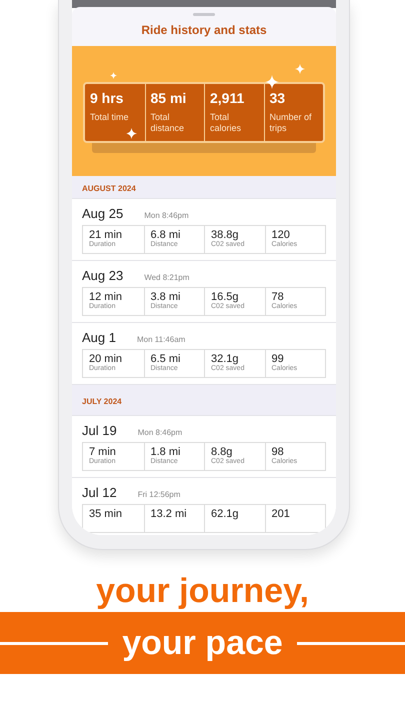 The height and width of the screenshot is (720, 405). I want to click on total-value: 33, so click(278, 98).